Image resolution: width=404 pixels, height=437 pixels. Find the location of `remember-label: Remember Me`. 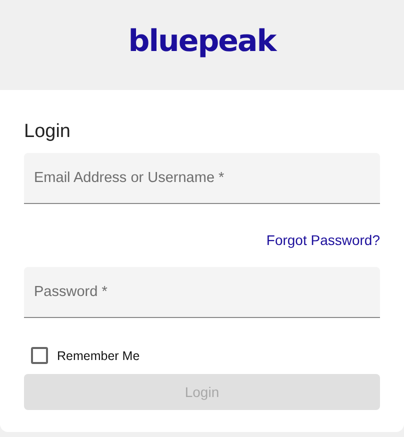

remember-label: Remember Me is located at coordinates (98, 355).